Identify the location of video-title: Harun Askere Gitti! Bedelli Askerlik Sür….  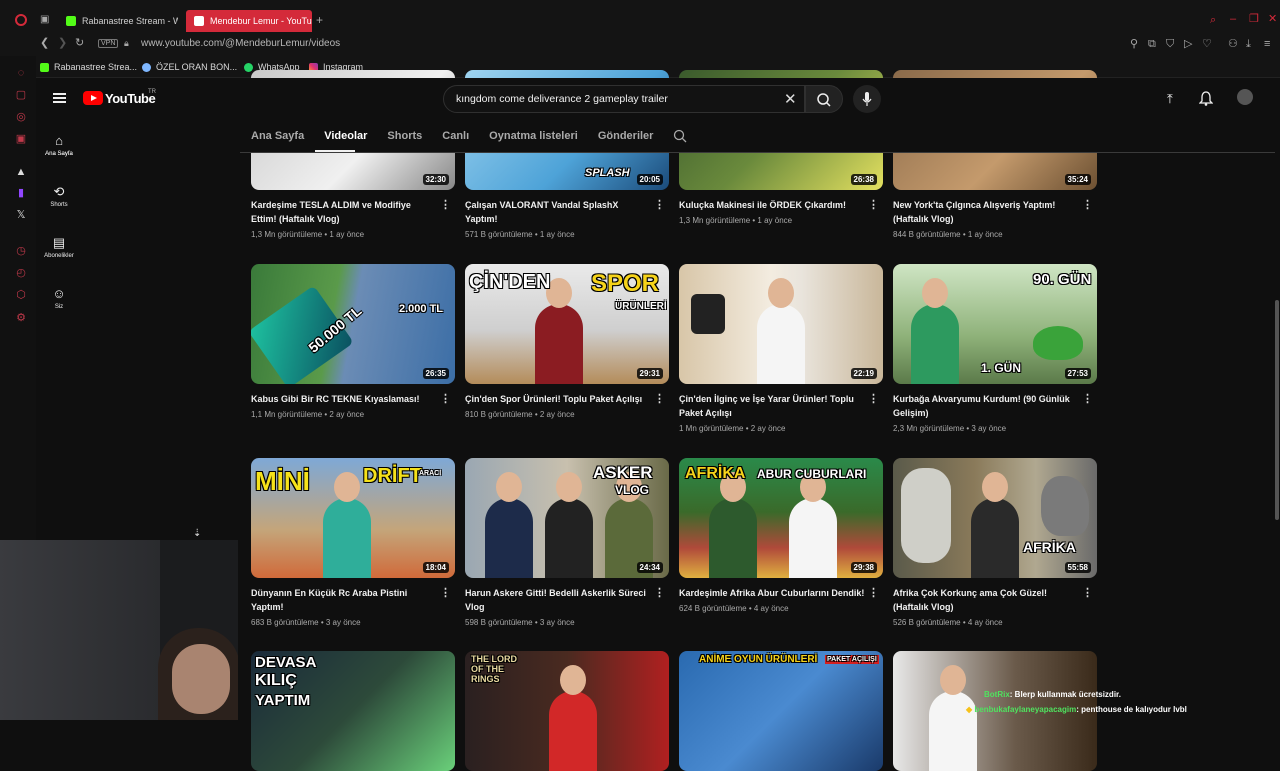
(567, 600).